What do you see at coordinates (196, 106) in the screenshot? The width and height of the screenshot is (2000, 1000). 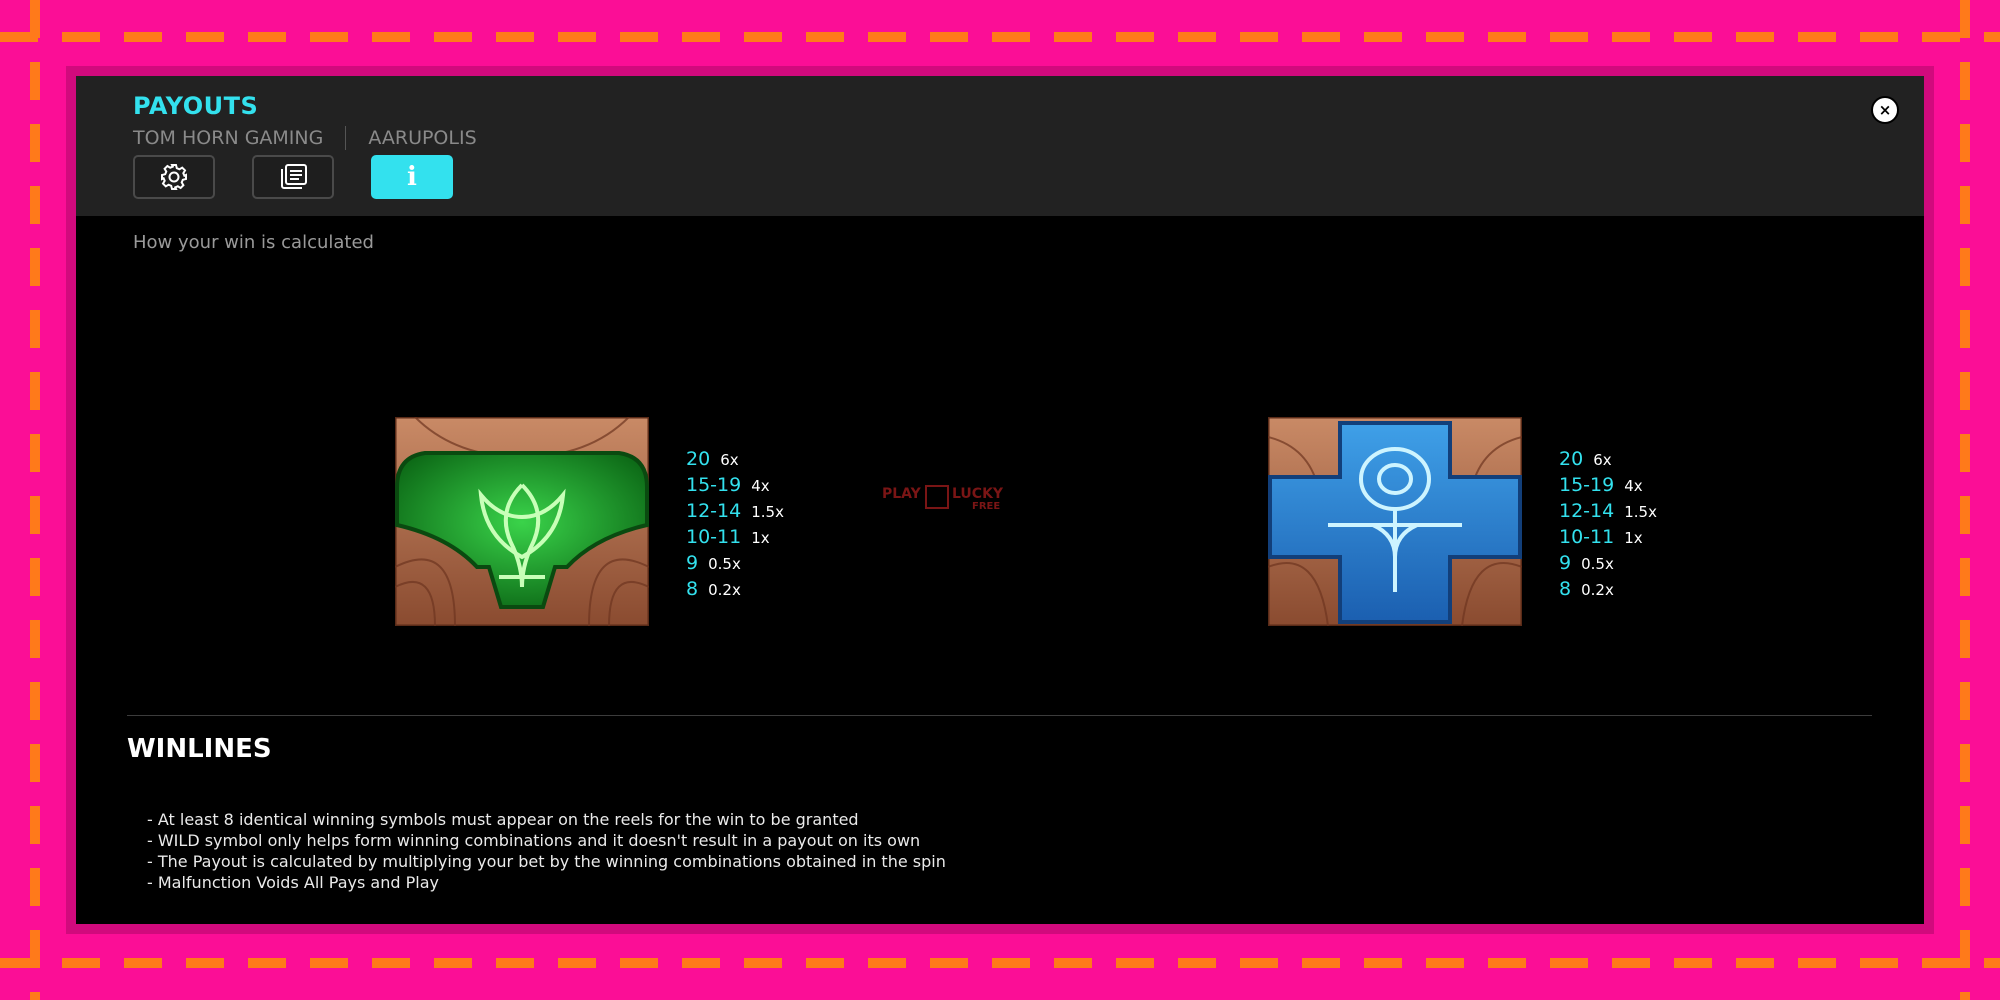 I see `page-title: PAYOUTS` at bounding box center [196, 106].